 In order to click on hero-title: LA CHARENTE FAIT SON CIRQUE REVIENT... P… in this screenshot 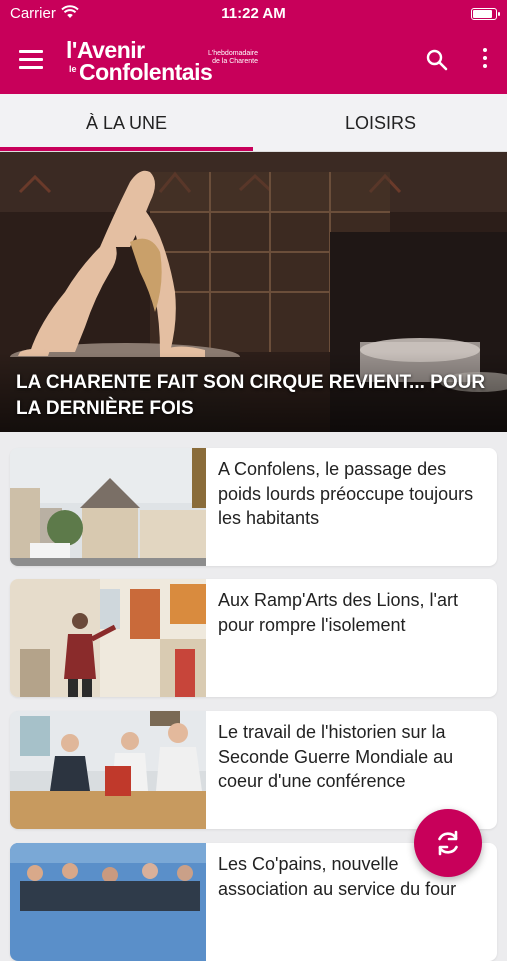, I will do `click(251, 395)`.